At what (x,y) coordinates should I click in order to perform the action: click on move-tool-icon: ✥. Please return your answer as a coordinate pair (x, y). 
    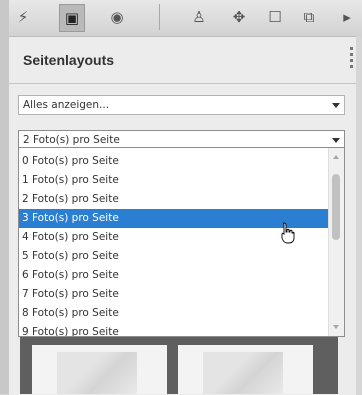
    Looking at the image, I should click on (239, 17).